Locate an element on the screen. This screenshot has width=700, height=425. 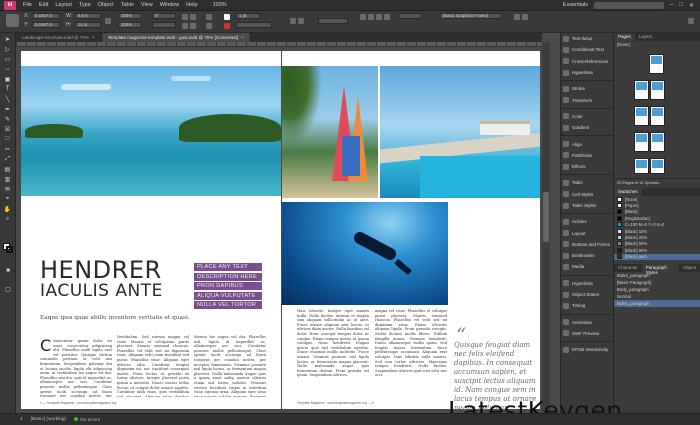
stroke-swatch-icon is located at coordinates (227, 26).